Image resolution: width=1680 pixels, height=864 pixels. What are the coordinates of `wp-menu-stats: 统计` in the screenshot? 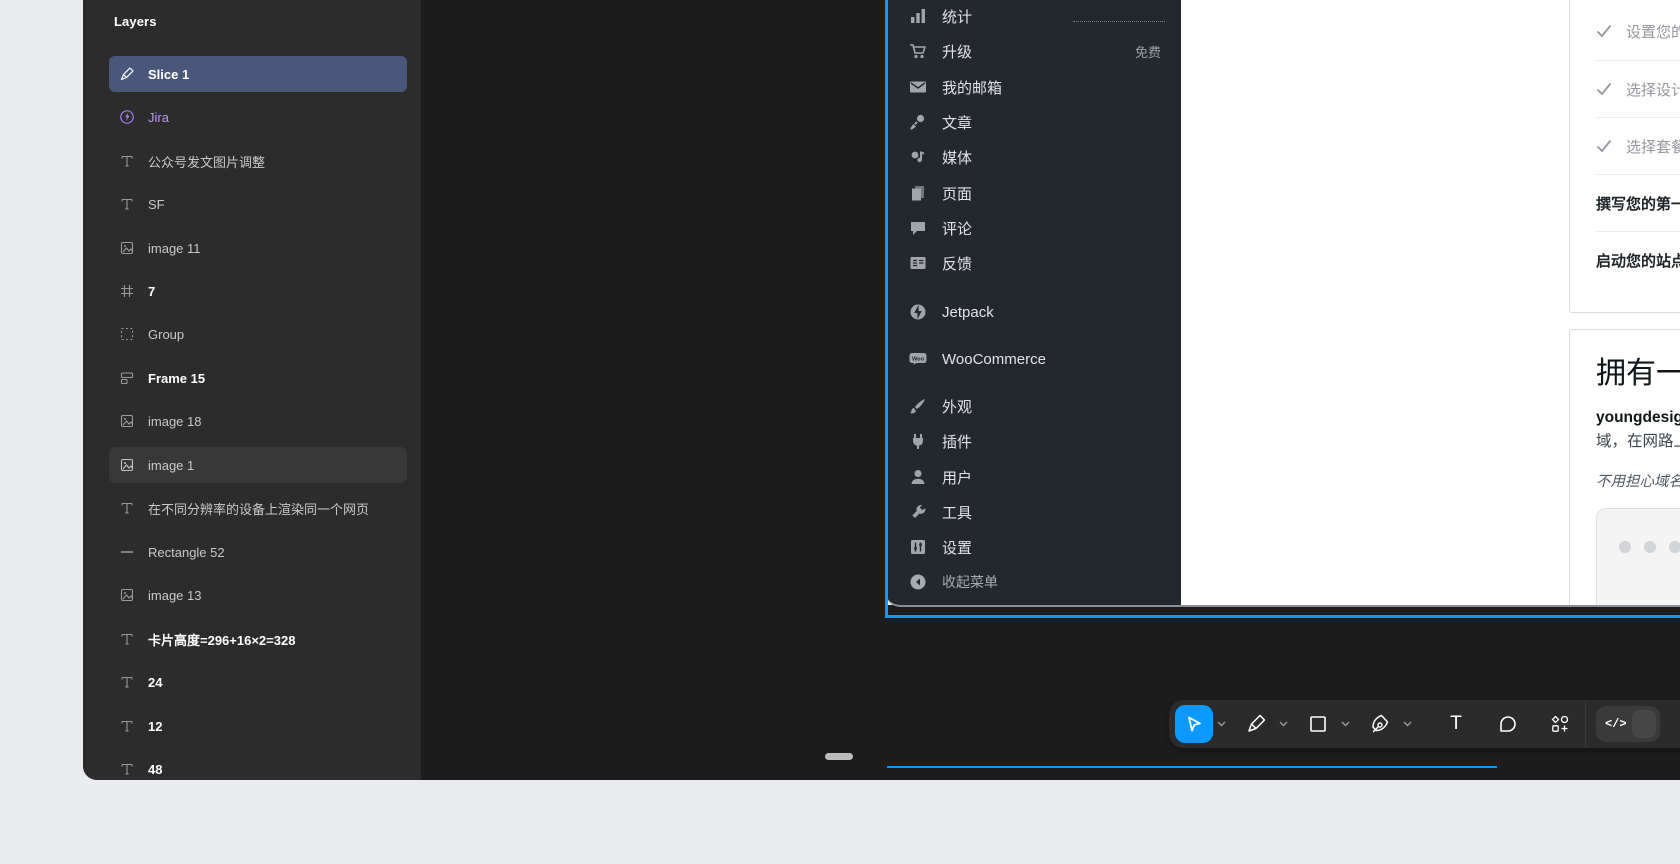 It's located at (1033, 16).